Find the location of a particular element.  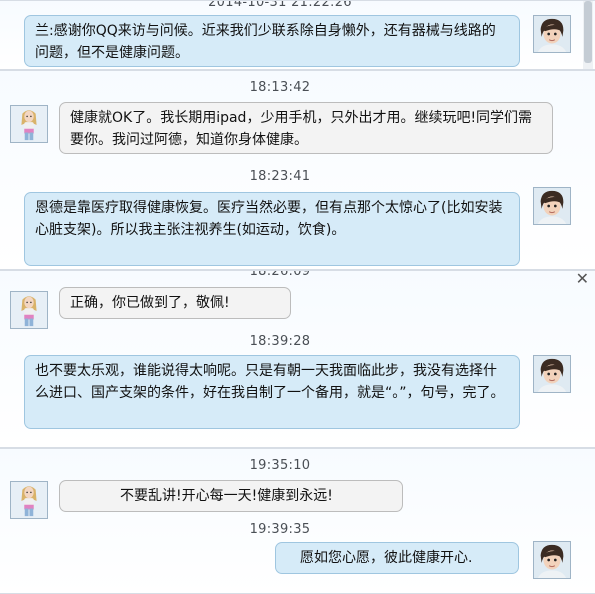

timestamp: 18:23:41 is located at coordinates (280, 176).